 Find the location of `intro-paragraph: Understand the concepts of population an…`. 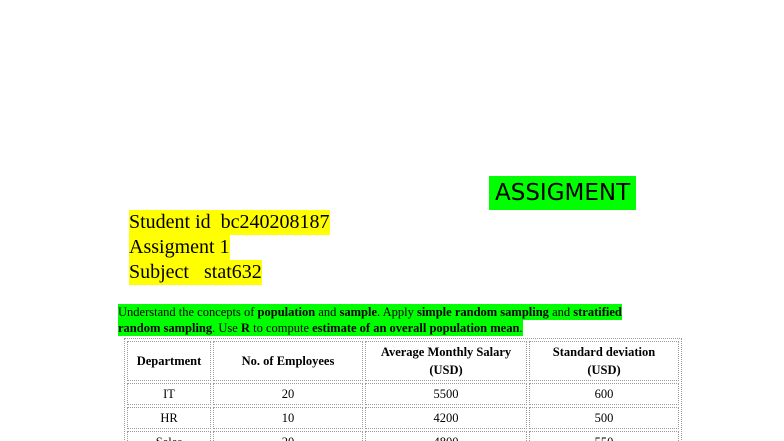

intro-paragraph: Understand the concepts of population an… is located at coordinates (388, 320).